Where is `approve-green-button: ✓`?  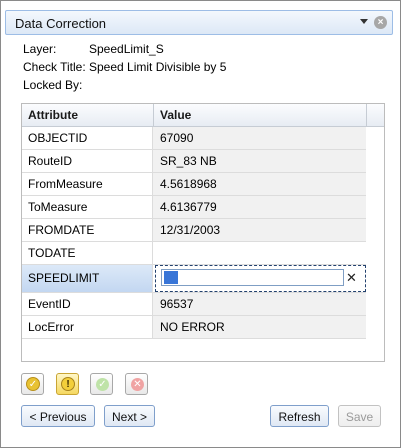
approve-green-button: ✓ is located at coordinates (101, 384).